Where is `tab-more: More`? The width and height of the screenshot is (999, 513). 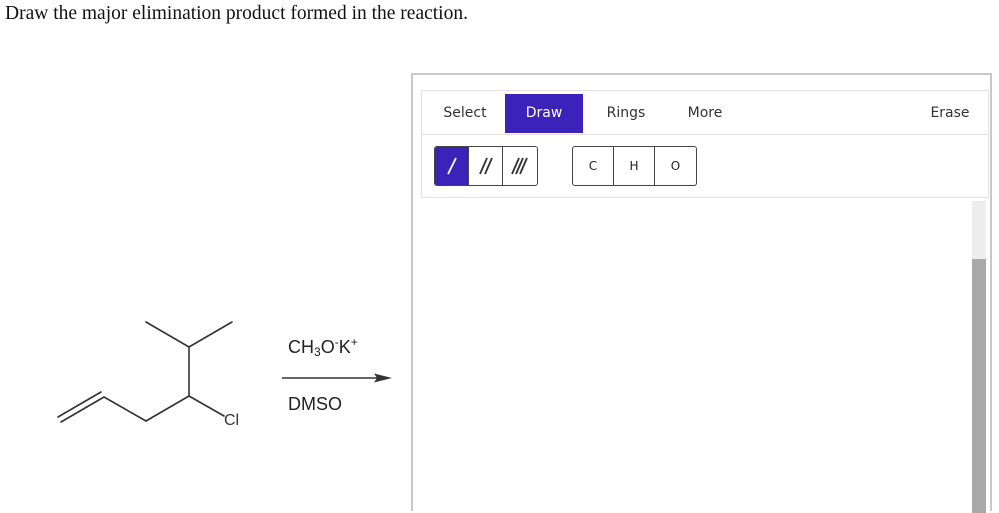
tab-more: More is located at coordinates (705, 113).